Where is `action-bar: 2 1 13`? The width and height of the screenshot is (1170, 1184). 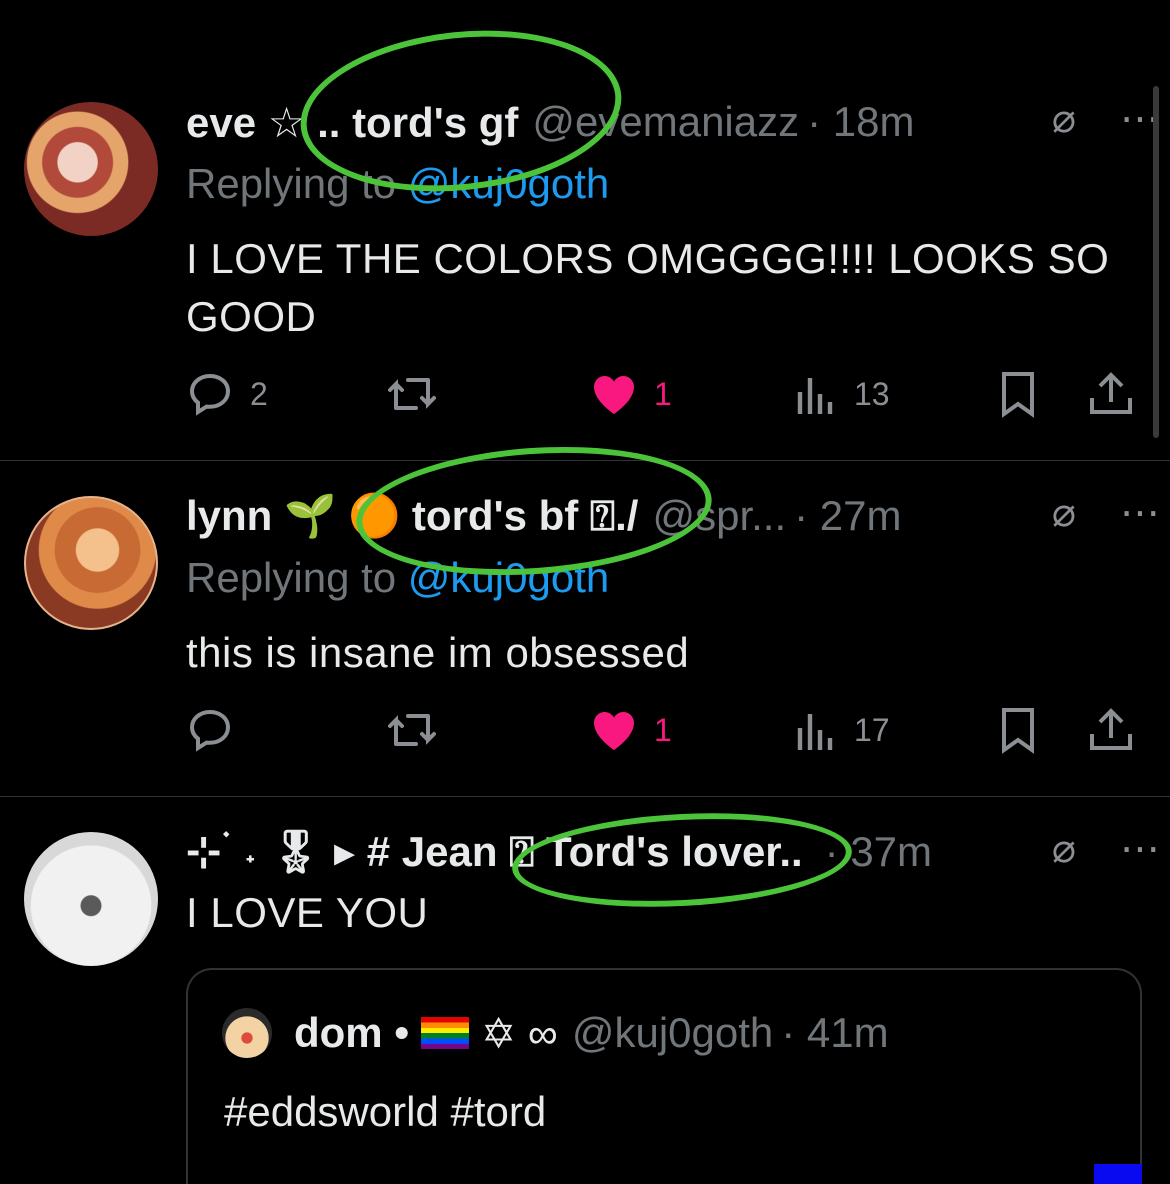
action-bar: 2 1 13 is located at coordinates (666, 394).